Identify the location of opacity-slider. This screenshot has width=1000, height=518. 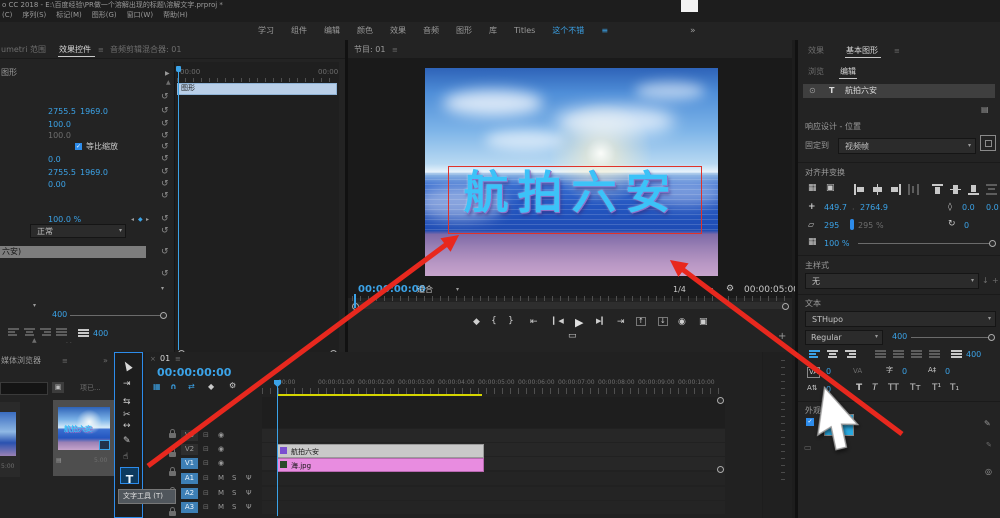
(924, 243).